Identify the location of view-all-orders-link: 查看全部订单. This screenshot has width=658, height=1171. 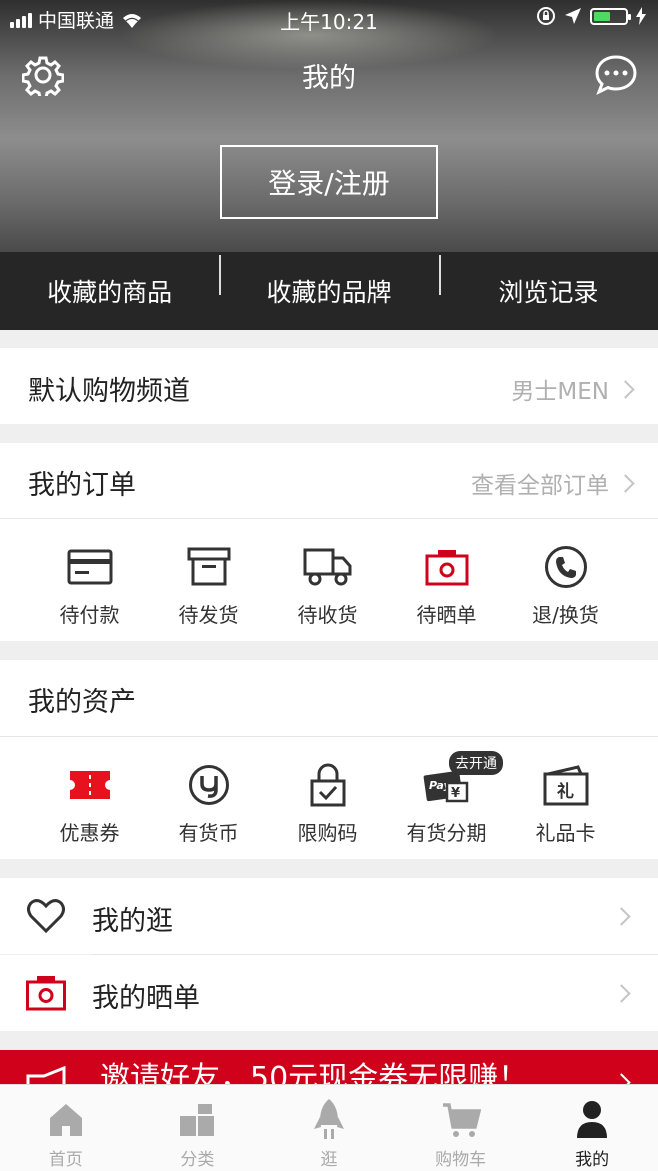
(553, 483).